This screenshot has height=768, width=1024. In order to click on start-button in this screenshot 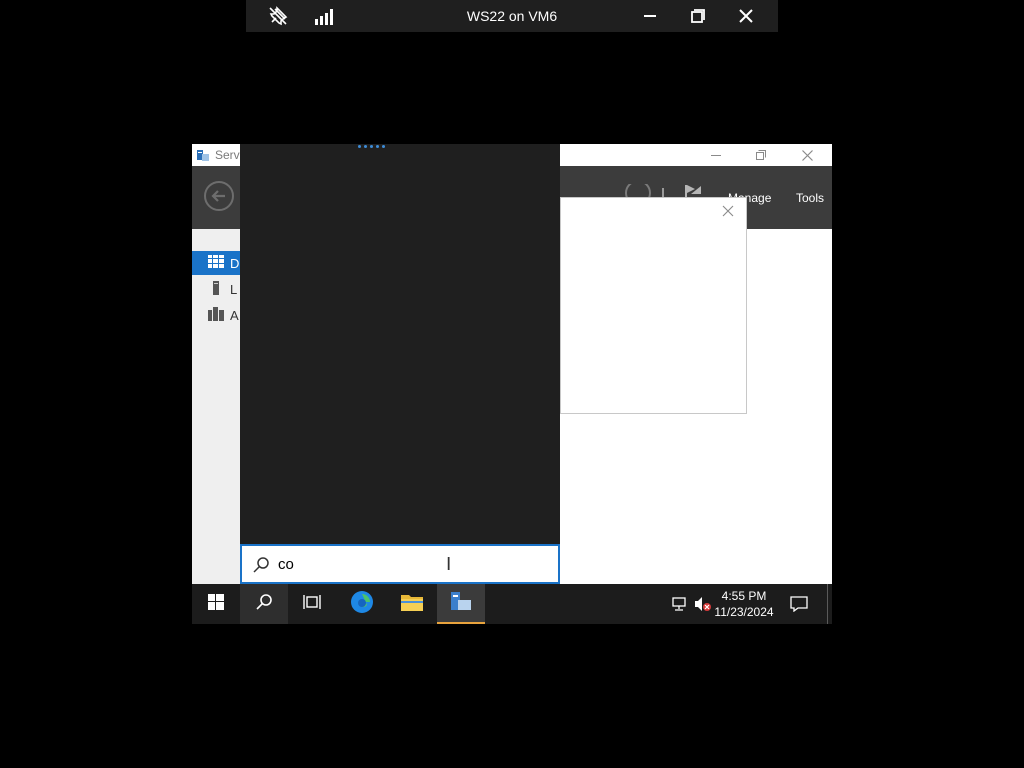, I will do `click(216, 604)`.